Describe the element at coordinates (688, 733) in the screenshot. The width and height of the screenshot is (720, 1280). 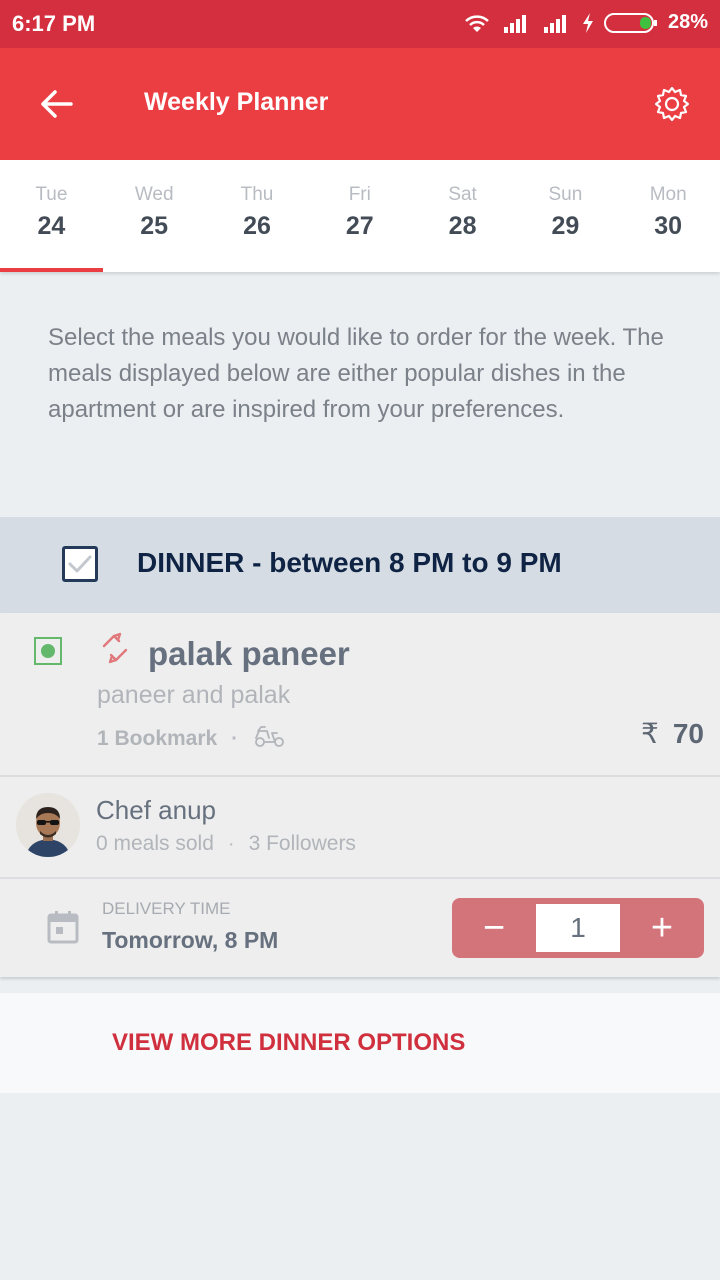
I see `price-value: 70` at that location.